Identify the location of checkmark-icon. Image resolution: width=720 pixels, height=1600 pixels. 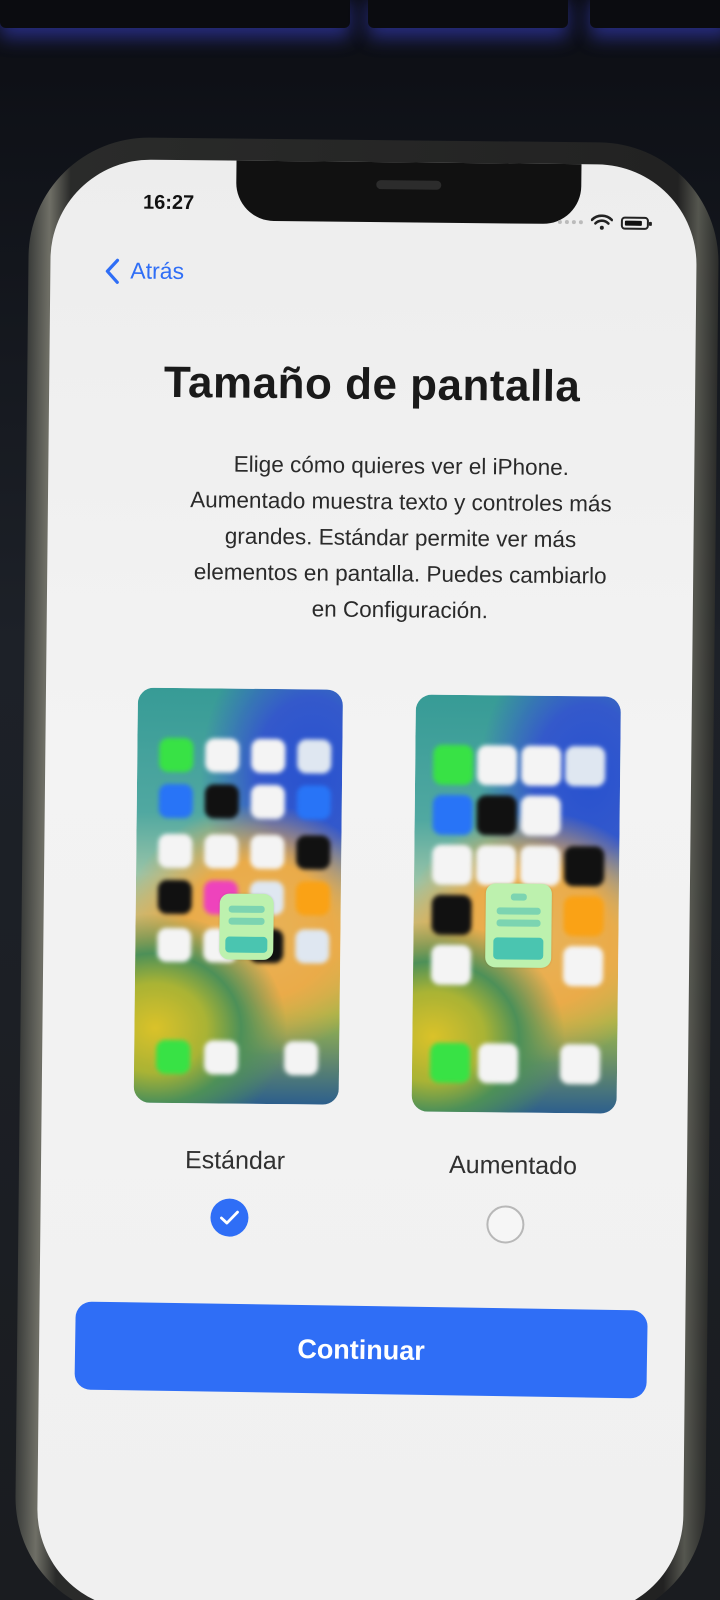
(229, 1217).